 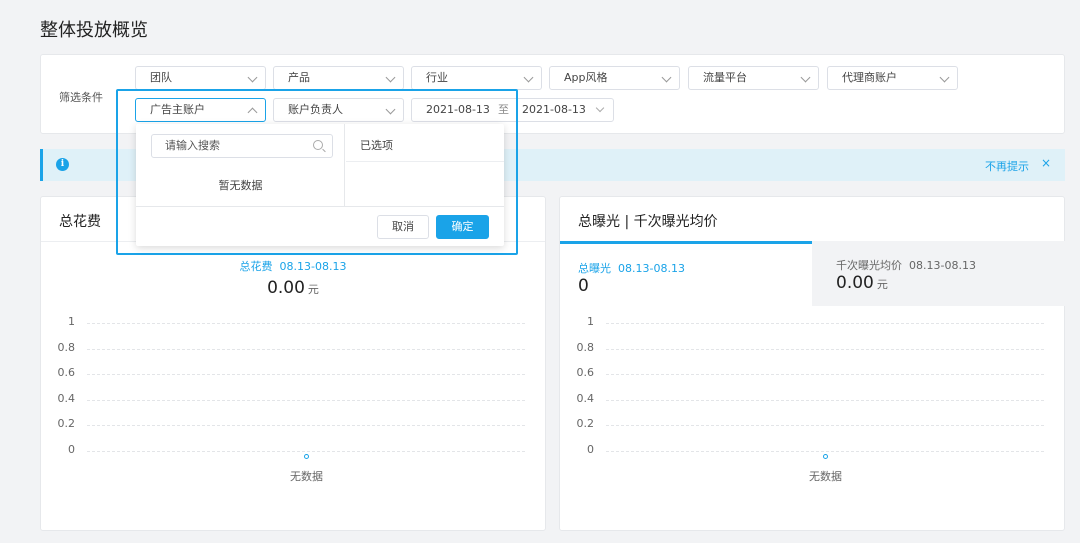 What do you see at coordinates (938, 273) in the screenshot?
I see `tab-cpm: 千次曝光均价 08.13-08.13 0.00 元` at bounding box center [938, 273].